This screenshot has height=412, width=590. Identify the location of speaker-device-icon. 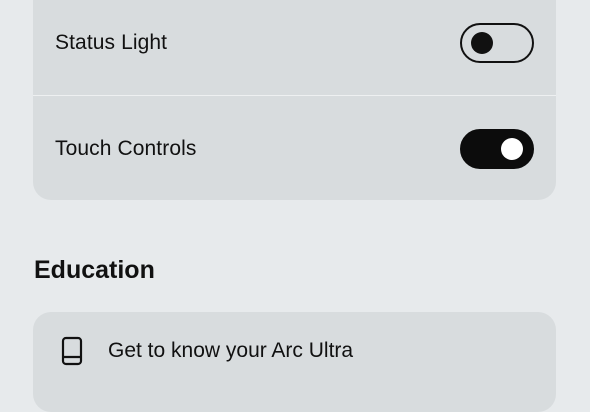
(72, 351).